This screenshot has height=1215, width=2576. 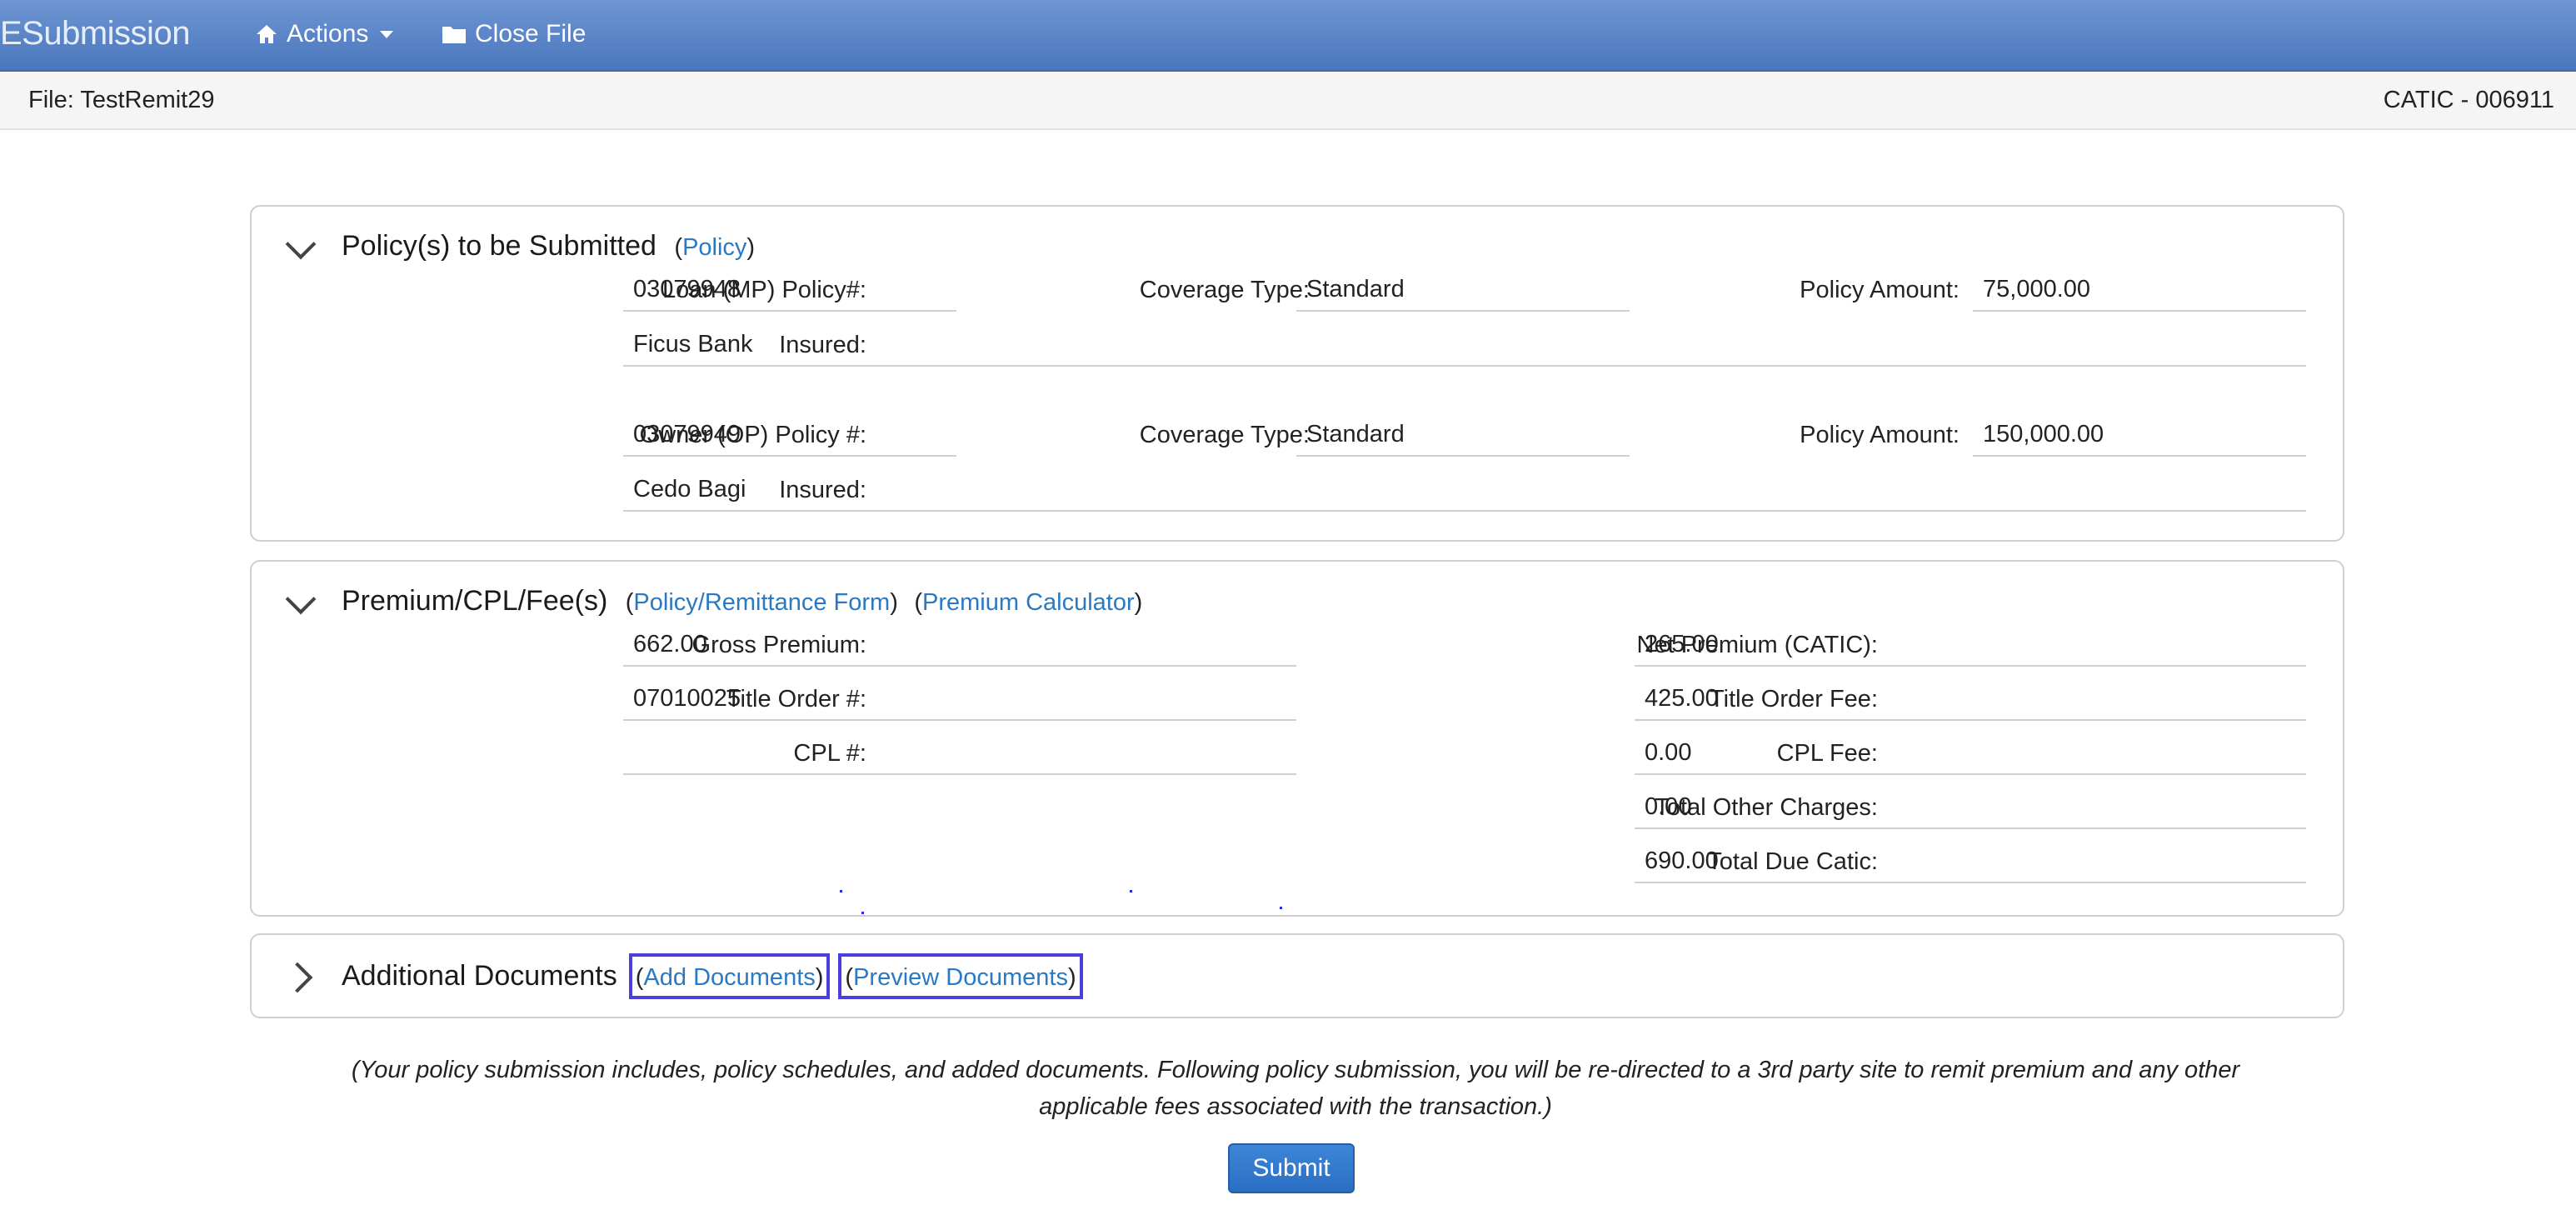 What do you see at coordinates (2139, 292) in the screenshot?
I see `loan-amount-field: 75,000.00` at bounding box center [2139, 292].